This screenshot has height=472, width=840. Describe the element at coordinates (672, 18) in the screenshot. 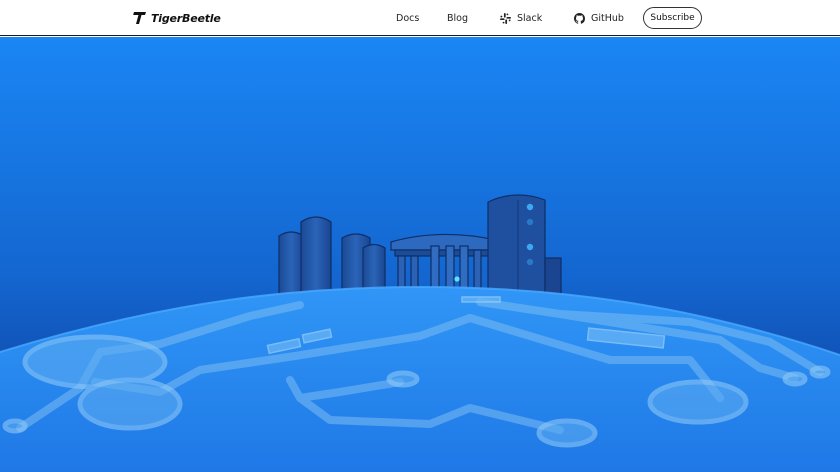

I see `subscribe-button: Subscribe` at that location.